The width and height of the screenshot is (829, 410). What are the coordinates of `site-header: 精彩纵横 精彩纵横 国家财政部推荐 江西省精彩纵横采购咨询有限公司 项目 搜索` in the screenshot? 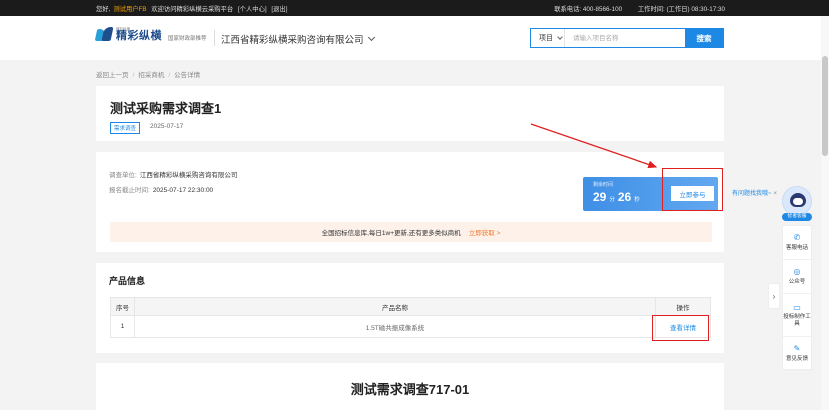 It's located at (414, 38).